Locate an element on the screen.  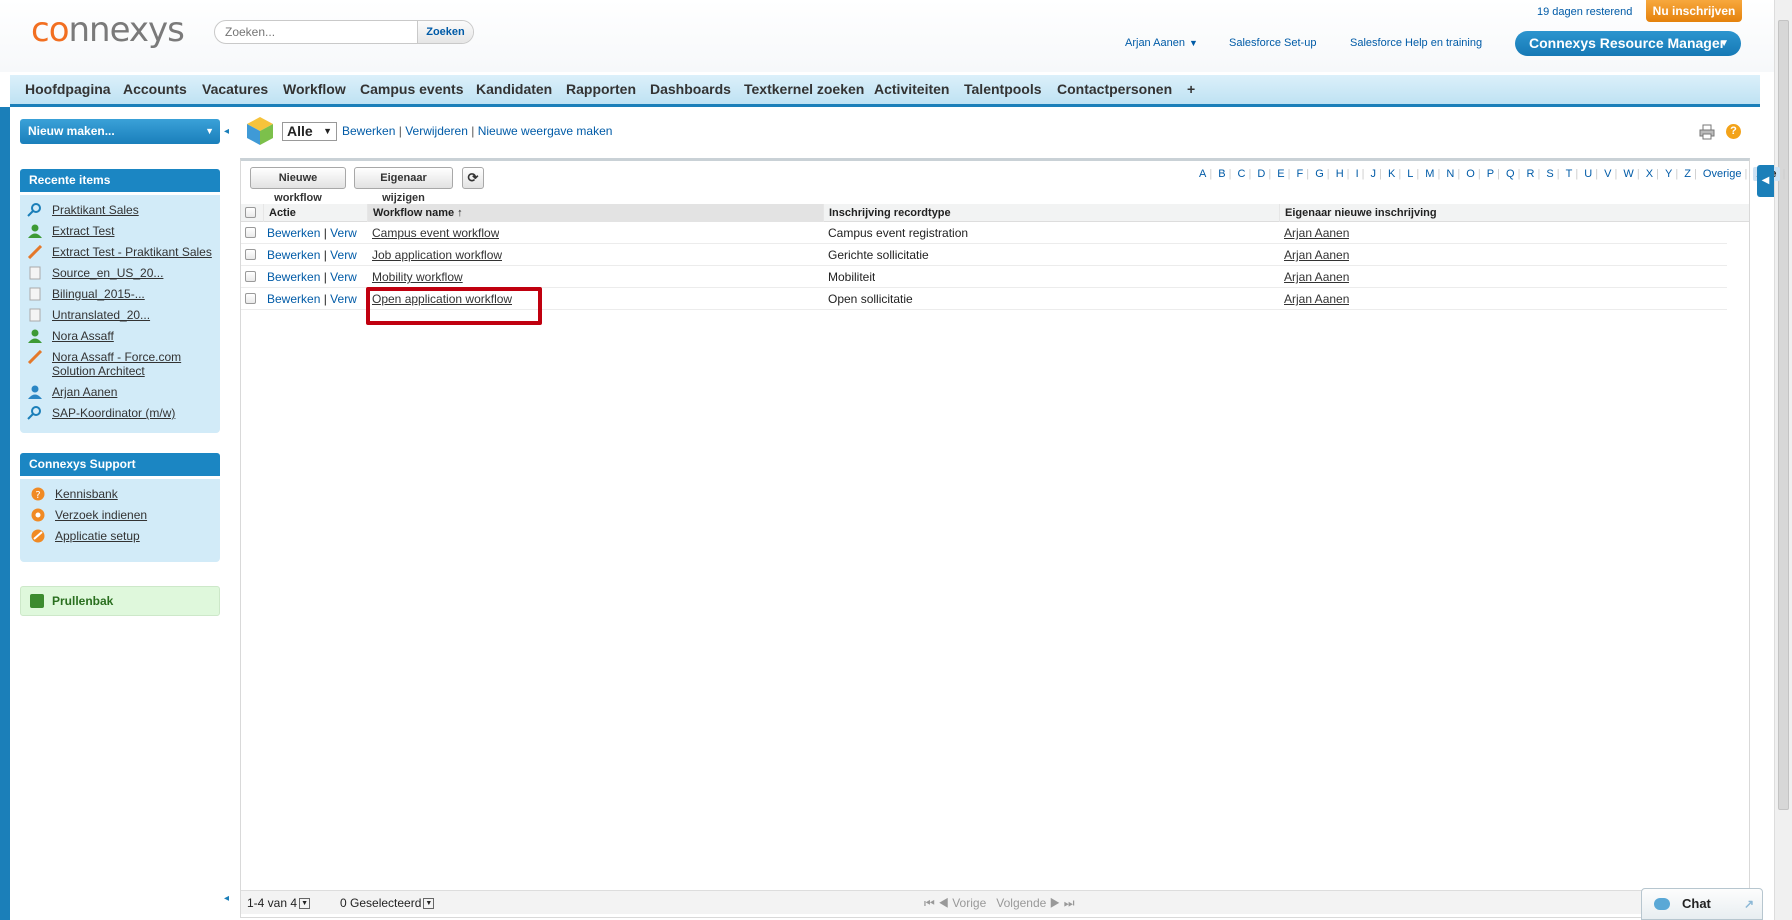
last-page-icon: ⏭ is located at coordinates (1069, 903).